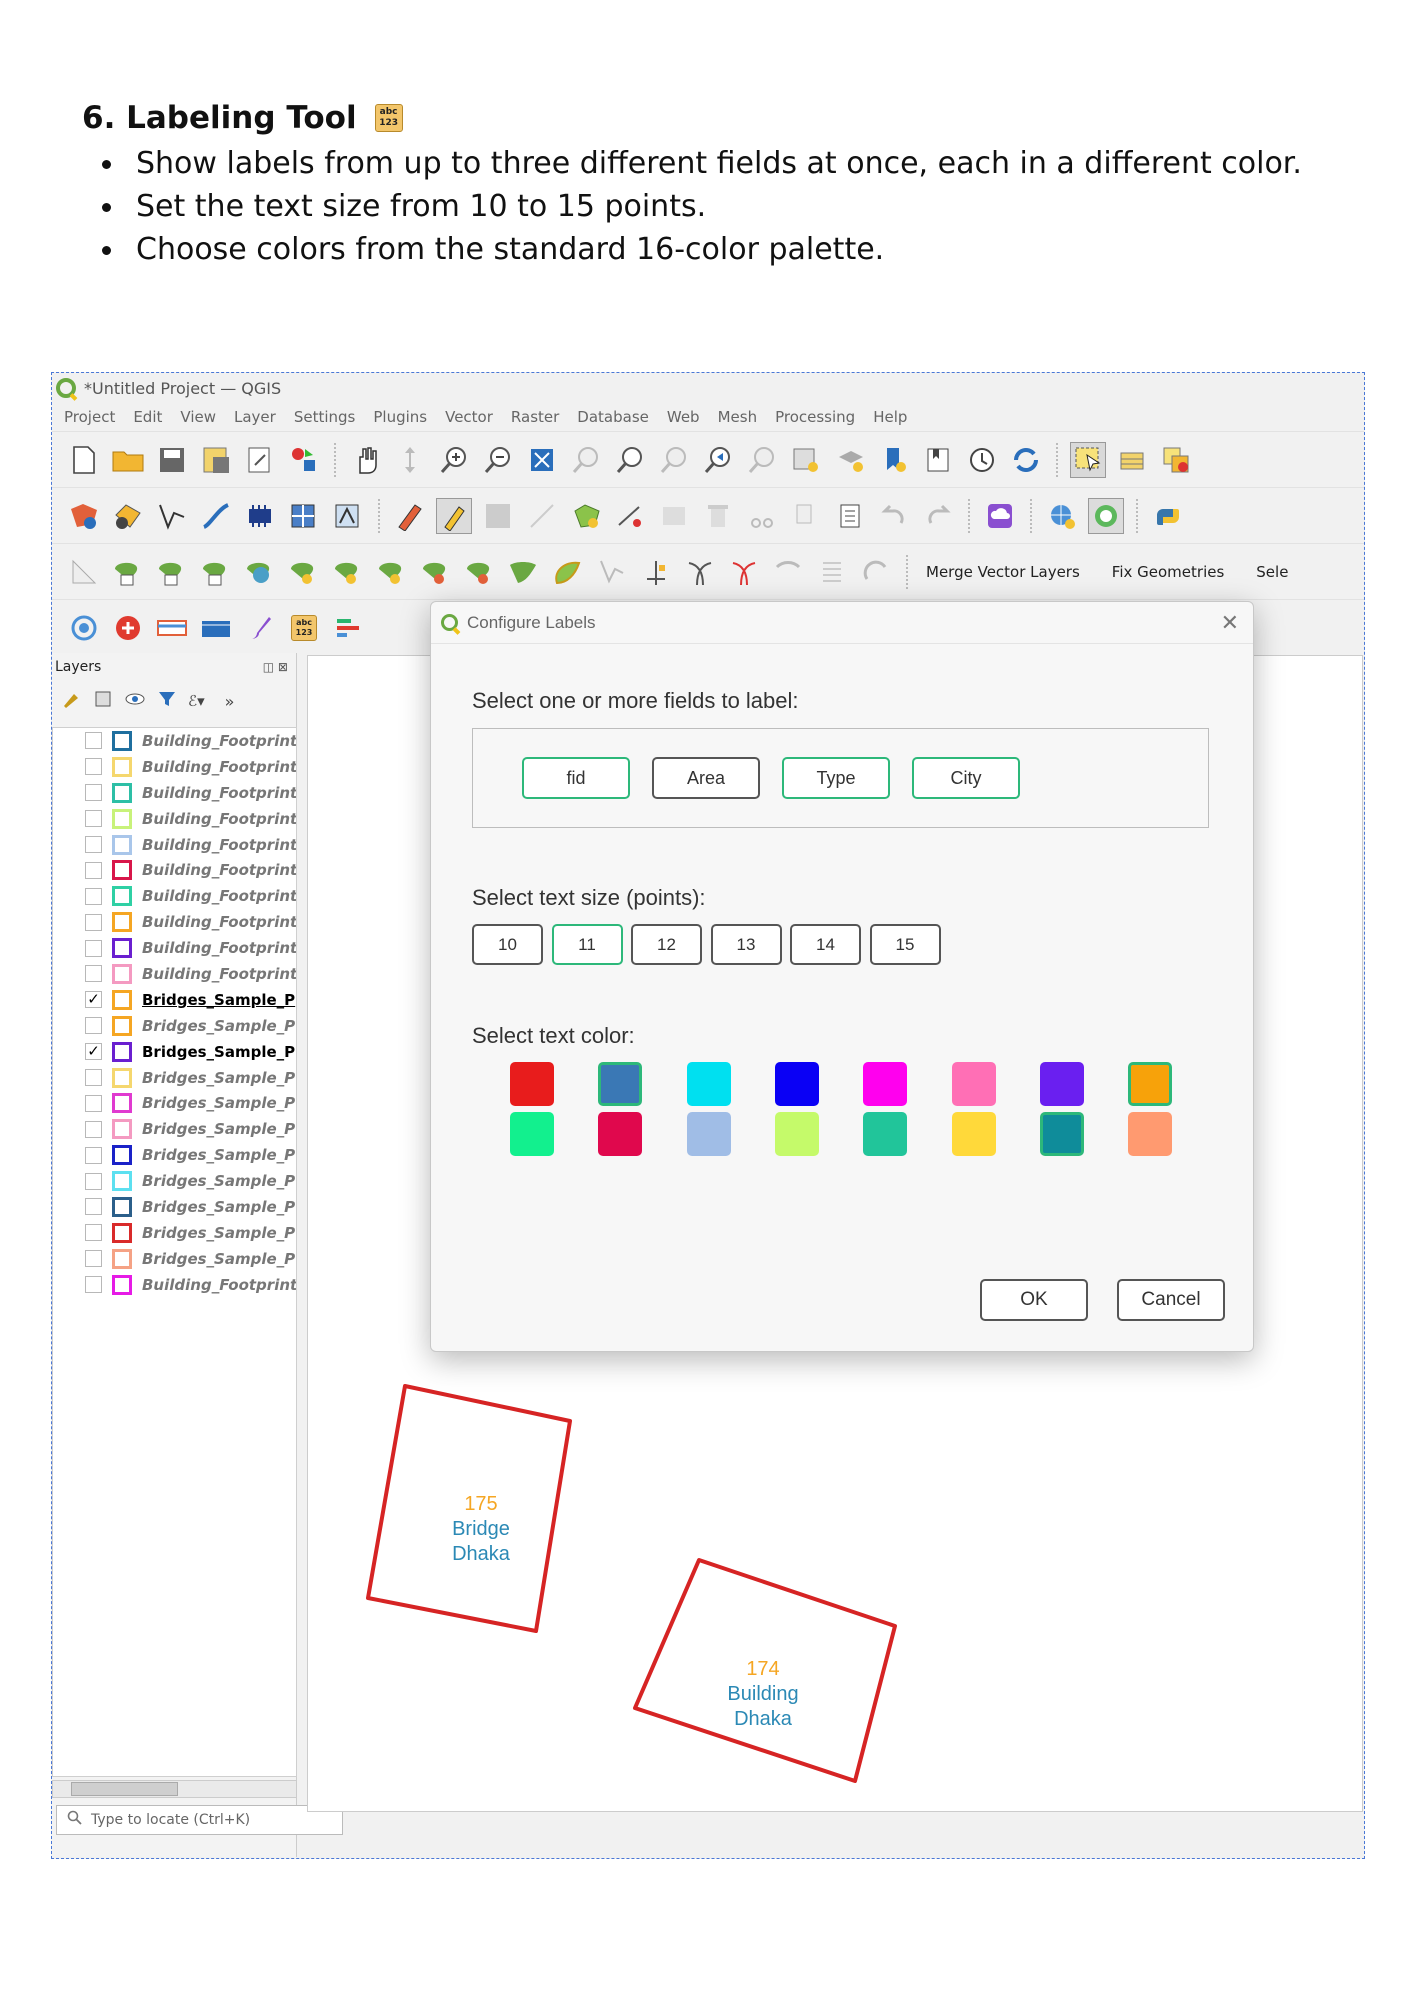 The image size is (1414, 2000). What do you see at coordinates (436, 572) in the screenshot?
I see `vector-erase-icon` at bounding box center [436, 572].